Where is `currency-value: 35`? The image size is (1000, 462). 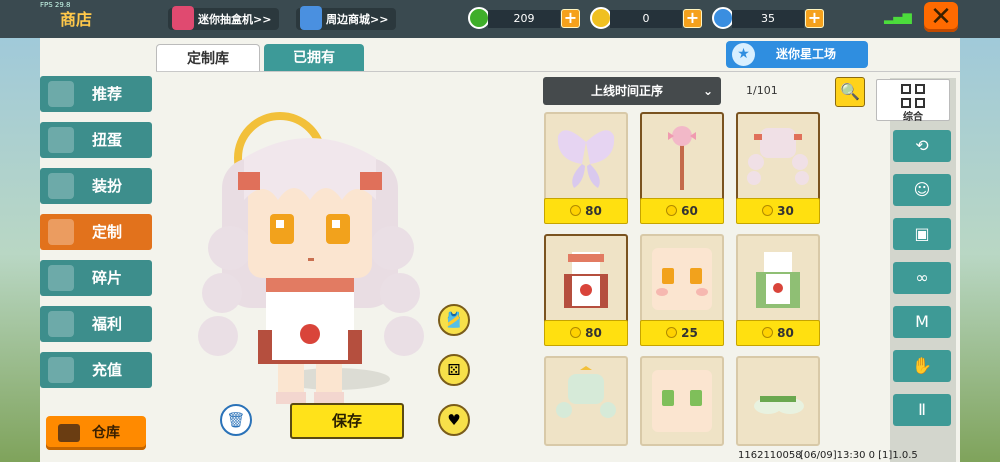
currency-value: 35 is located at coordinates (768, 19).